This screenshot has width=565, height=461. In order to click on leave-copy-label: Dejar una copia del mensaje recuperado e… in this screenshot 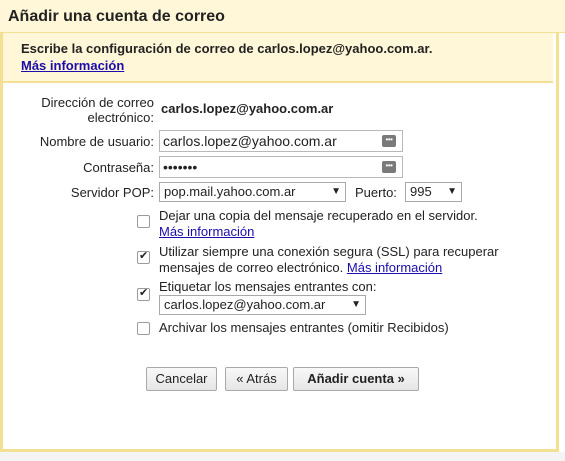, I will do `click(318, 215)`.